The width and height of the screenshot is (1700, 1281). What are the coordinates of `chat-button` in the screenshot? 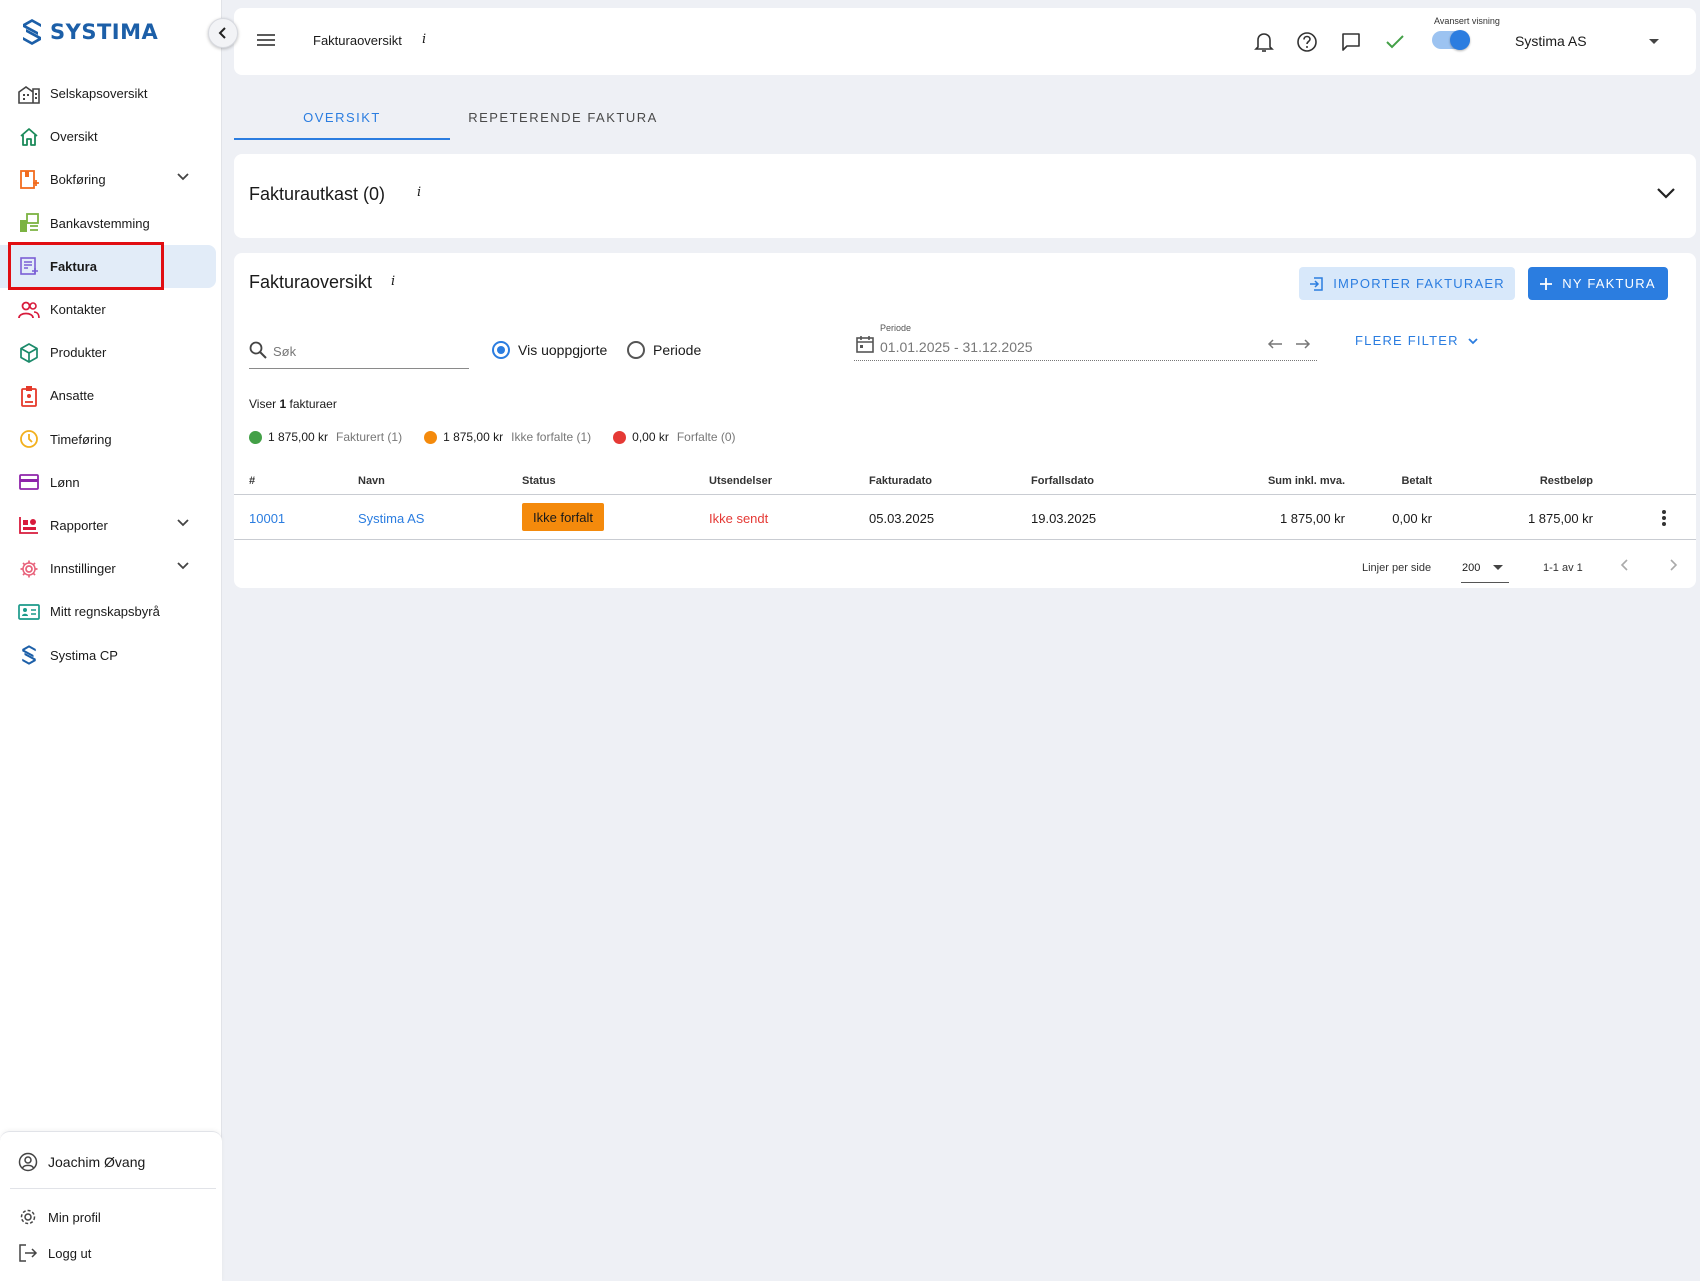 It's located at (1351, 42).